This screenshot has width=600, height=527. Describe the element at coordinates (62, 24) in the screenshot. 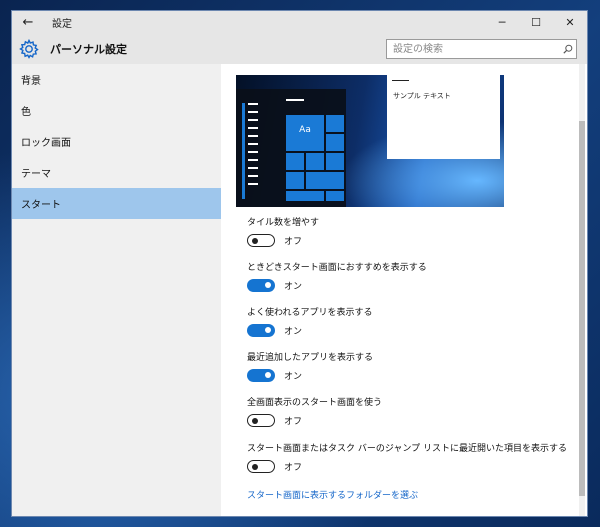

I see `window-title: 設定` at that location.